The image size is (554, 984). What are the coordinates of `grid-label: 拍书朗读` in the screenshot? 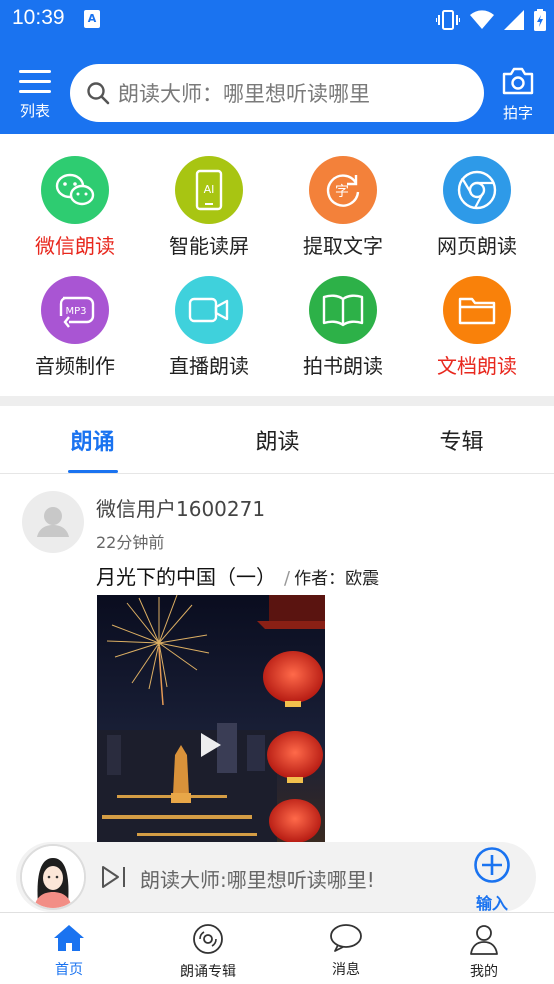 It's located at (343, 366).